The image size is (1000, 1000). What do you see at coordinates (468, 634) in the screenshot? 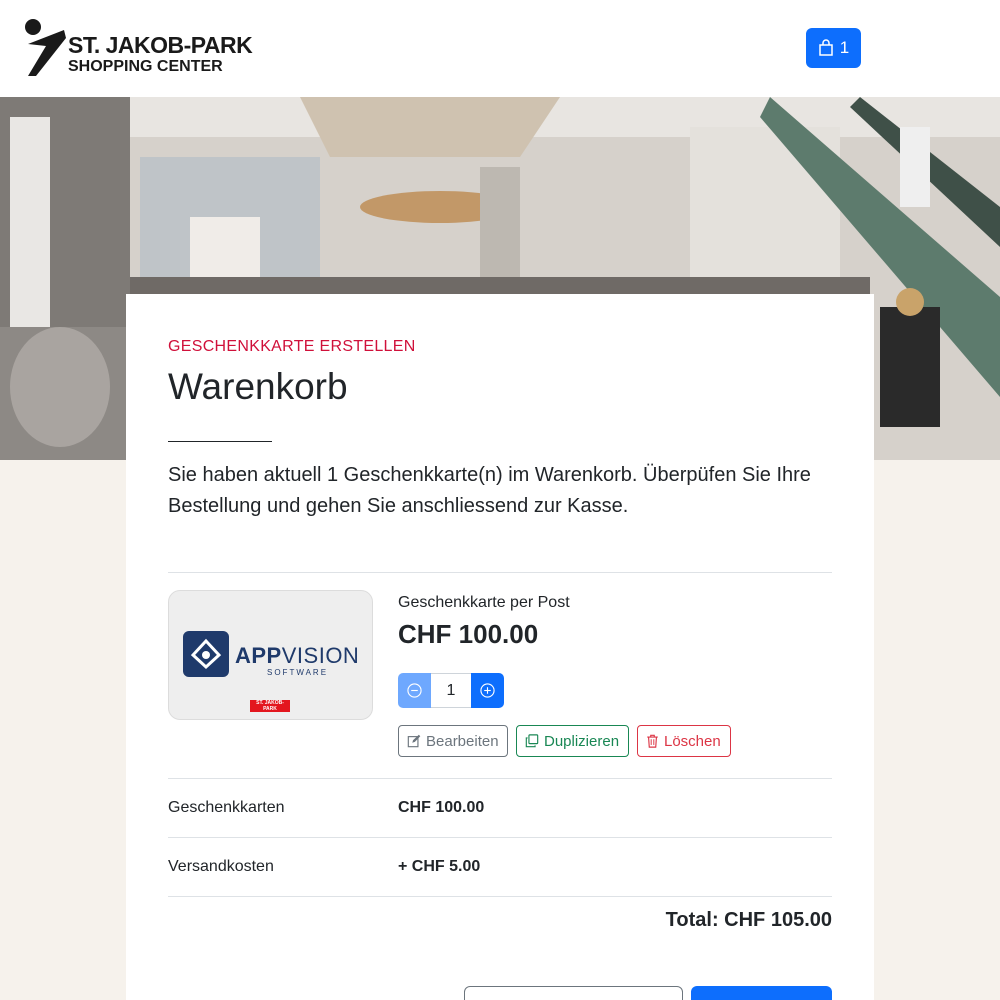
I see `product-price: CHF 100.00` at bounding box center [468, 634].